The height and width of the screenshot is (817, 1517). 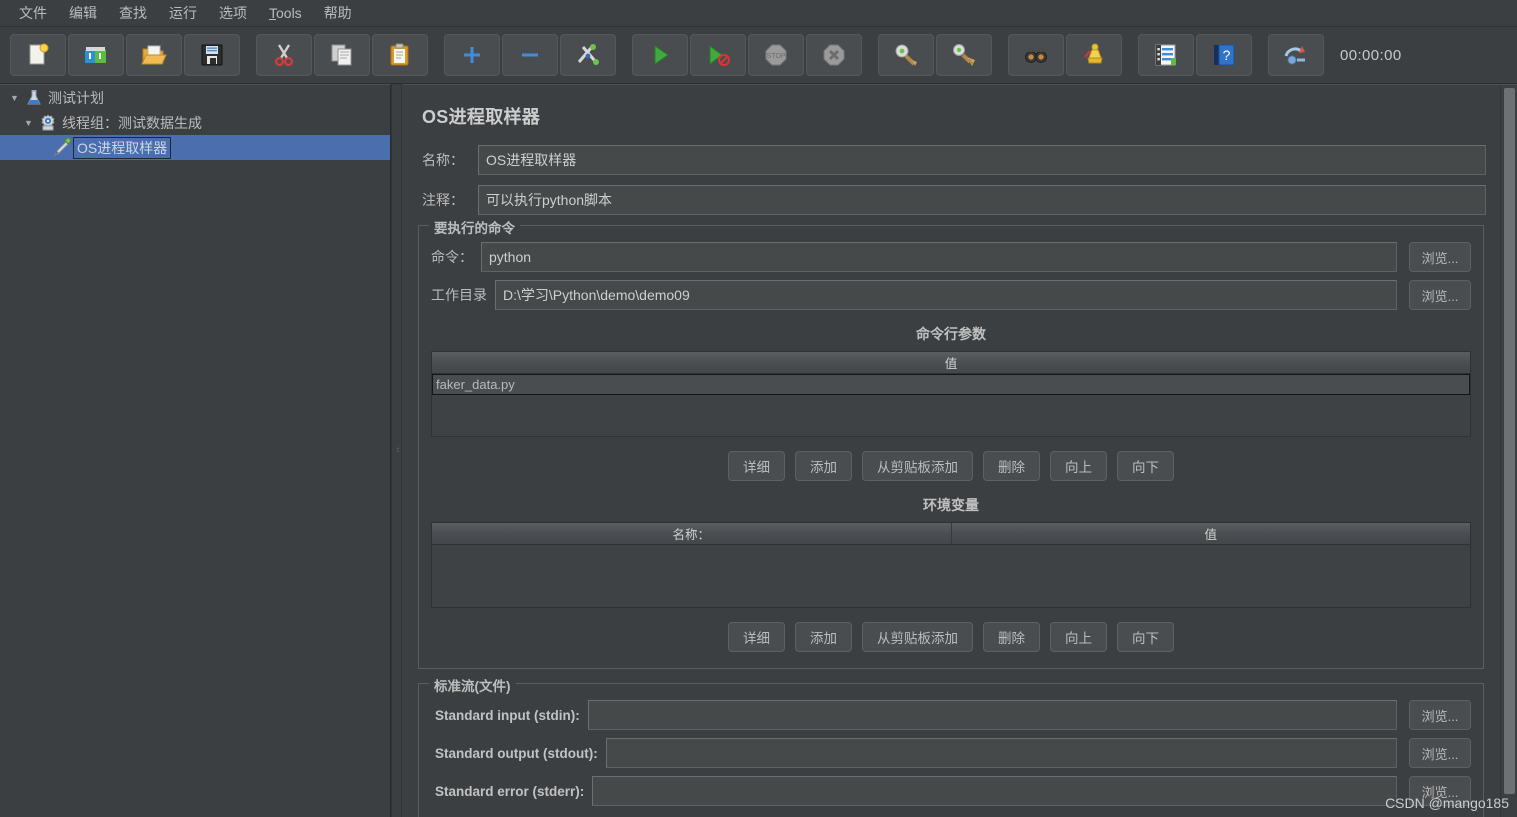 I want to click on start-no-pauses-button, so click(x=718, y=55).